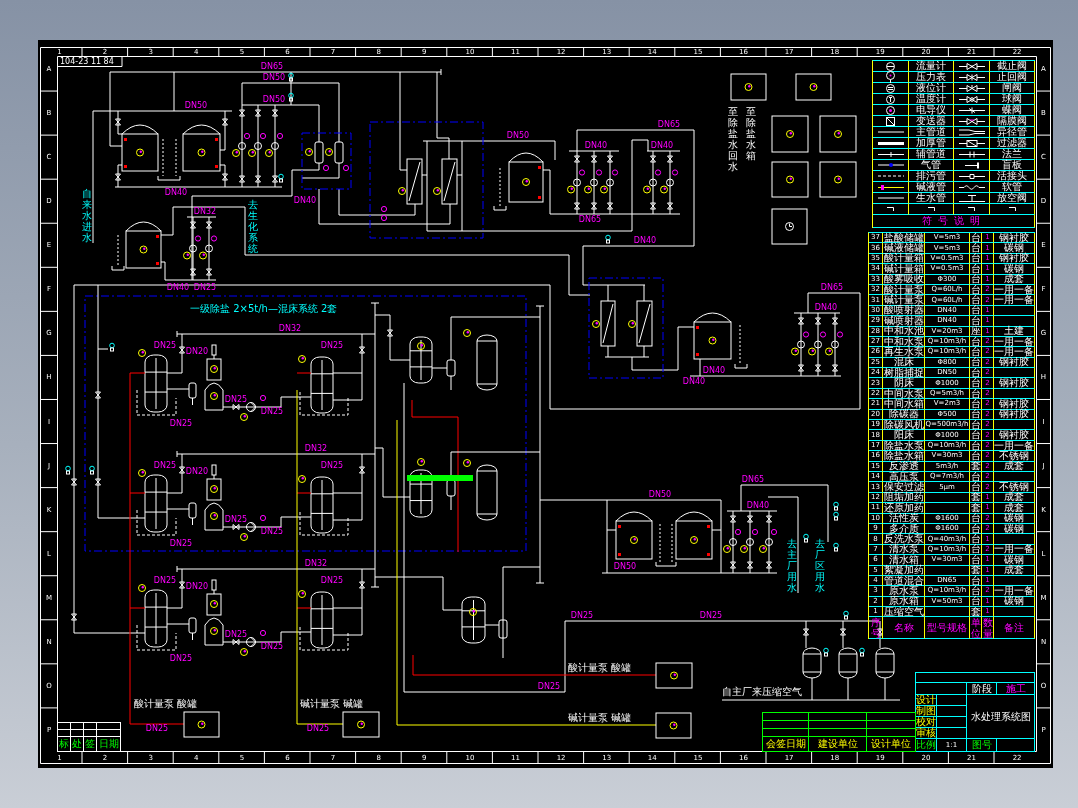 The height and width of the screenshot is (808, 1078). Describe the element at coordinates (518, 136) in the screenshot. I see `pipe-size-label: DN50` at that location.